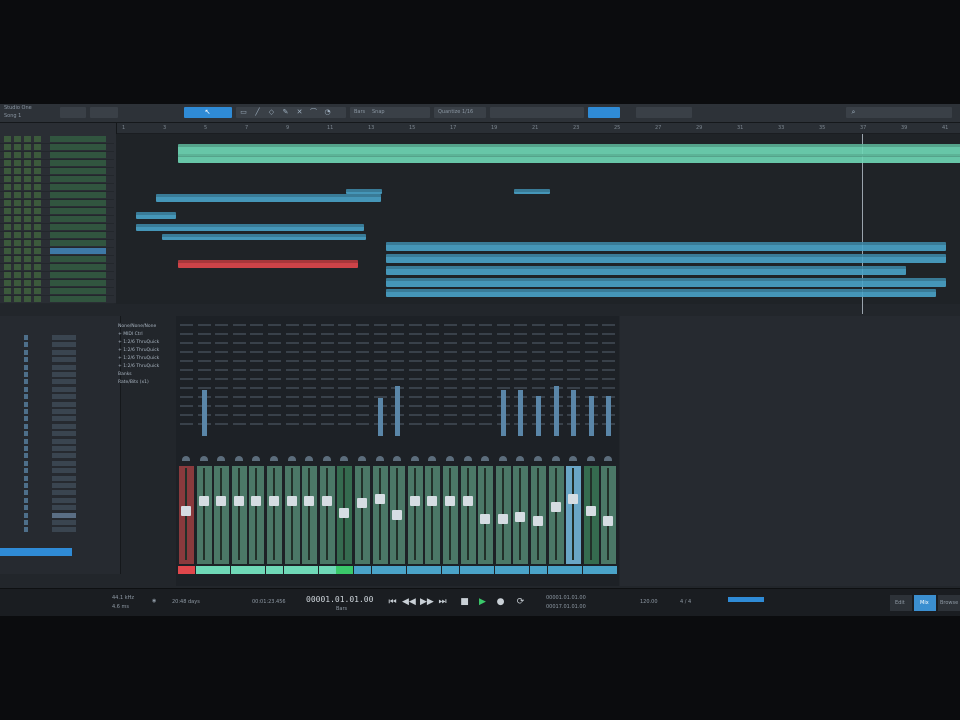 The image size is (960, 720). What do you see at coordinates (339, 599) in the screenshot?
I see `position-display: 00001.01.01.00` at bounding box center [339, 599].